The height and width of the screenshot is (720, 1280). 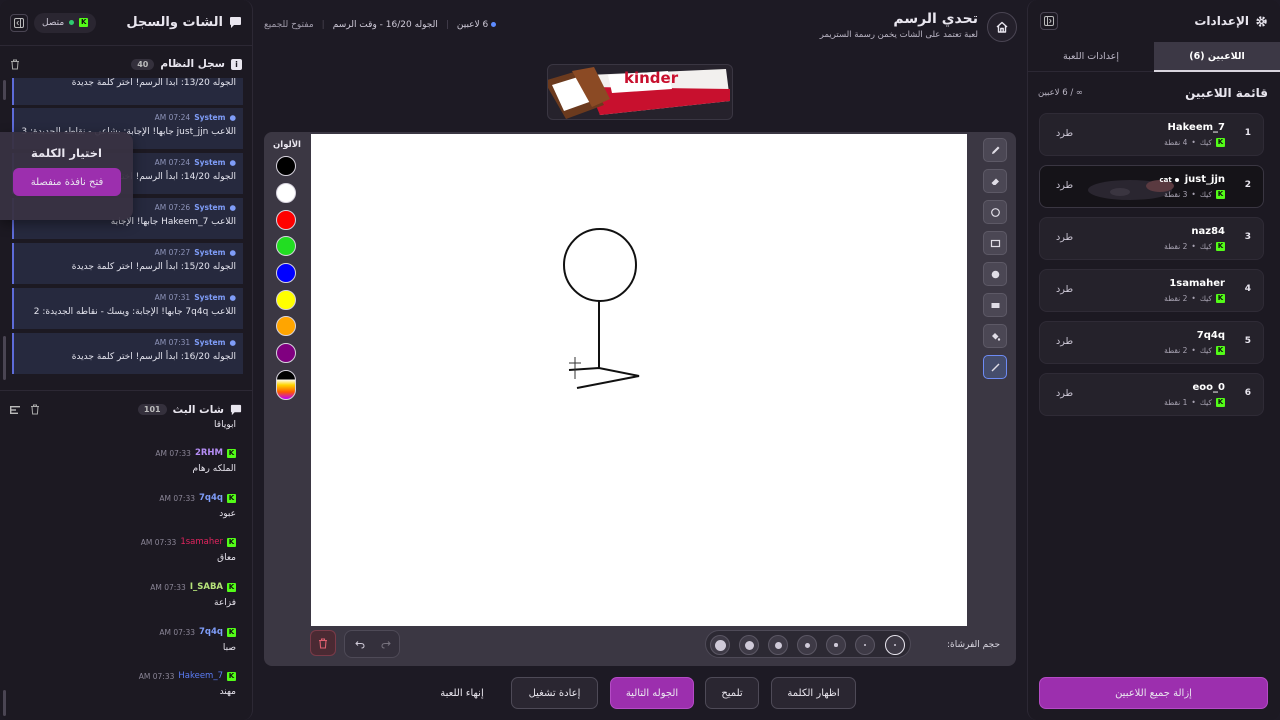 I want to click on system-log-header: 40 سجل النظام i, so click(x=126, y=64).